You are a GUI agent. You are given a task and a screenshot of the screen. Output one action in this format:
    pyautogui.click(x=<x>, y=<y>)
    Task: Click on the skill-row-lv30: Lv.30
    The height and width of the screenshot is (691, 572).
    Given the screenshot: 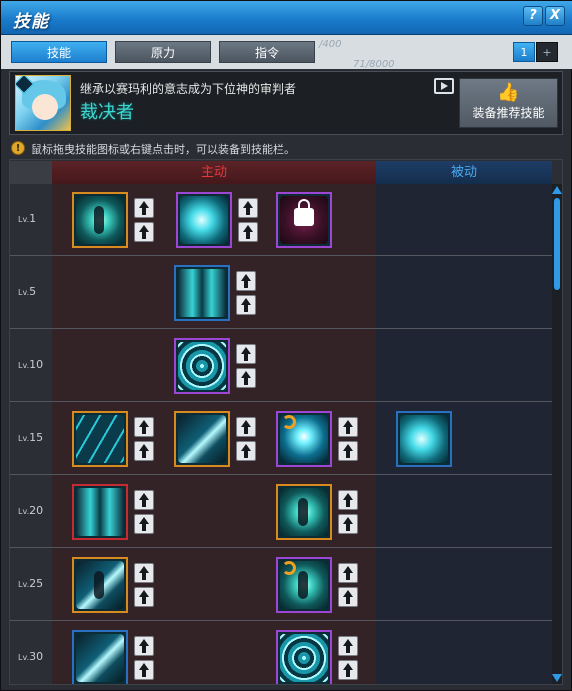 What is the action you would take?
    pyautogui.click(x=281, y=653)
    